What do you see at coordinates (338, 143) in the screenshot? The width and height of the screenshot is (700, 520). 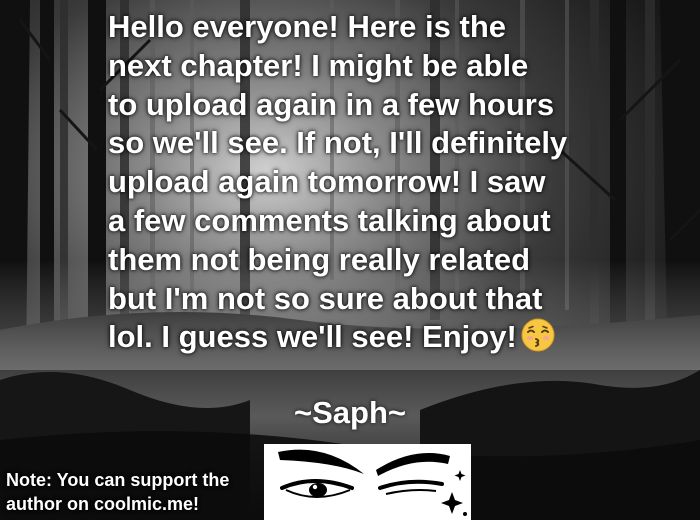 I see `message-line: so we'll see. If not, I'll definitely` at bounding box center [338, 143].